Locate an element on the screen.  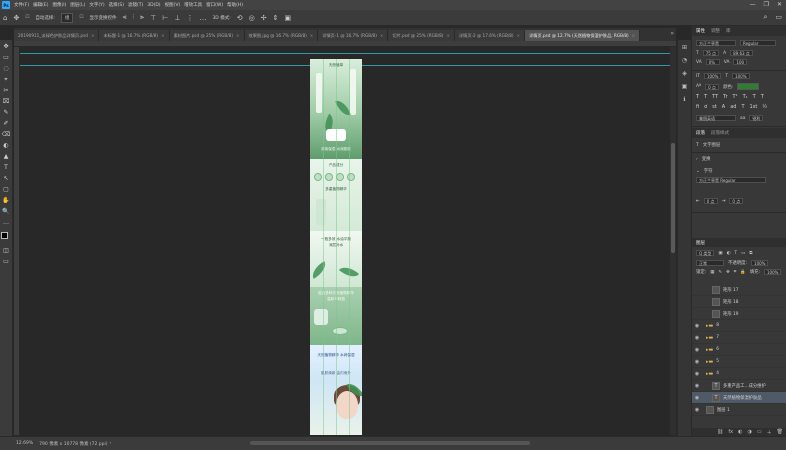
font-family-select: 方正兰亭黑 is located at coordinates (716, 43).